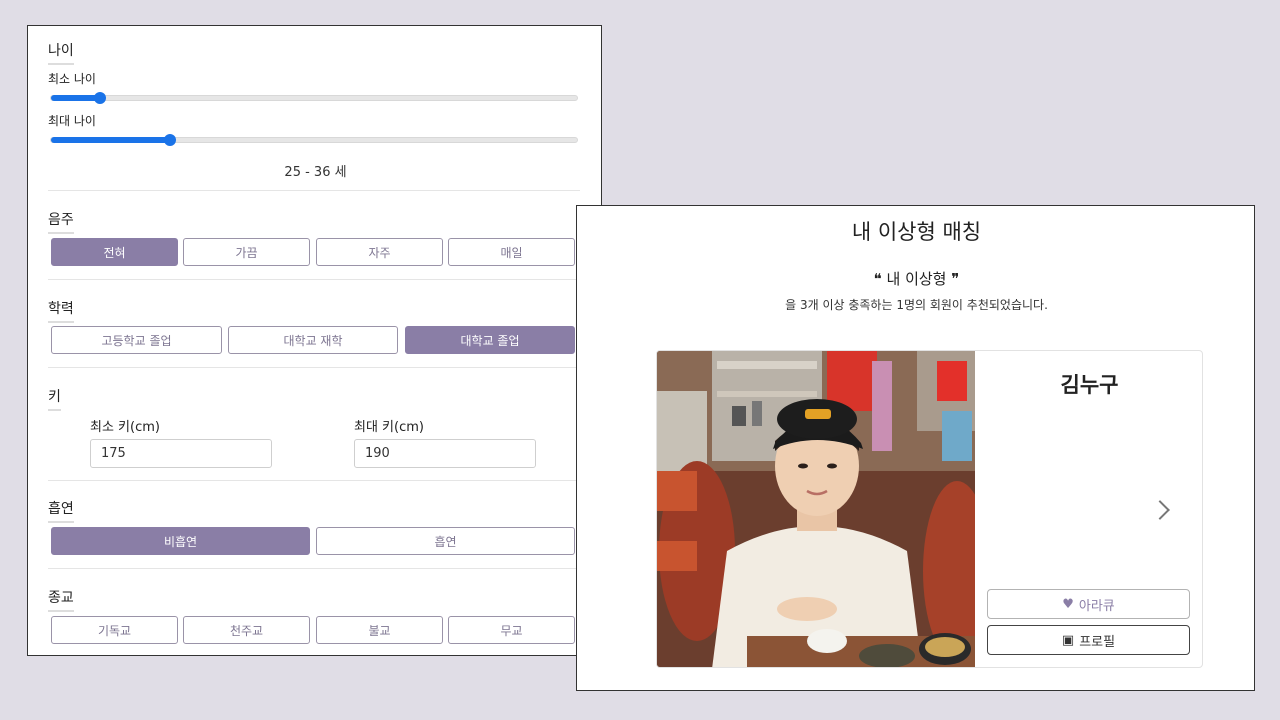 The image size is (1280, 720). Describe the element at coordinates (314, 140) in the screenshot. I see `max-age-slider` at that location.